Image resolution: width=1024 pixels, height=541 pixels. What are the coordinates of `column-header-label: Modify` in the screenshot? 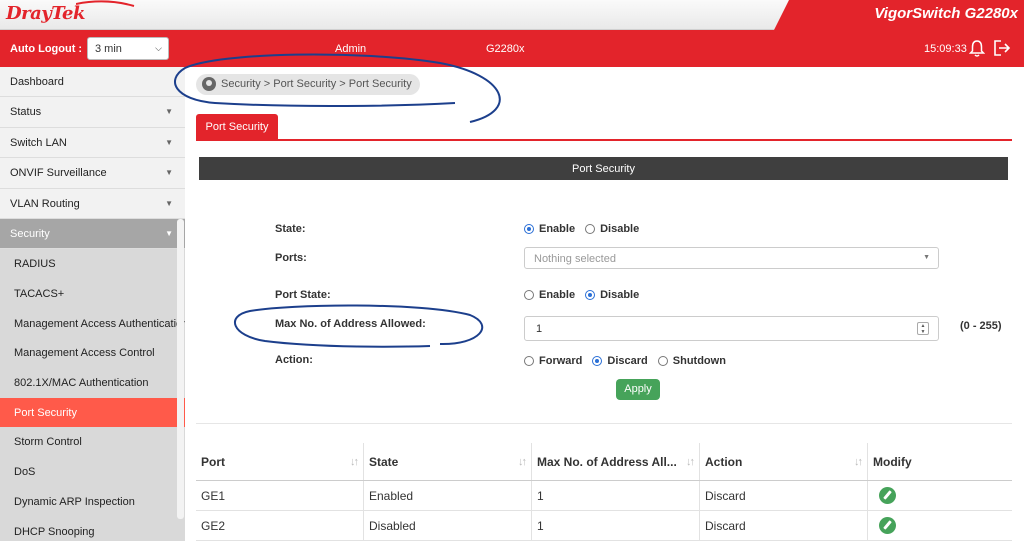 It's located at (892, 462).